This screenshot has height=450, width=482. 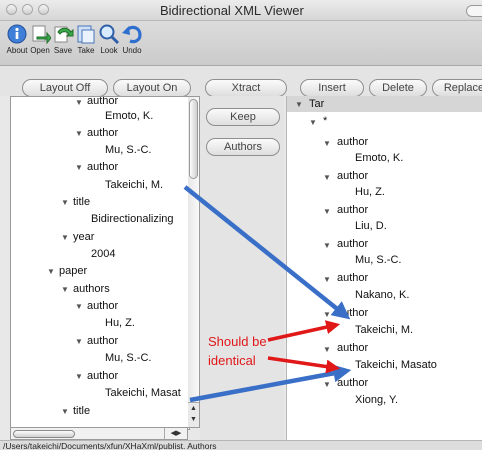 What do you see at coordinates (99, 433) in the screenshot?
I see `source-tree-horizontal-scrollbar: ◀▶` at bounding box center [99, 433].